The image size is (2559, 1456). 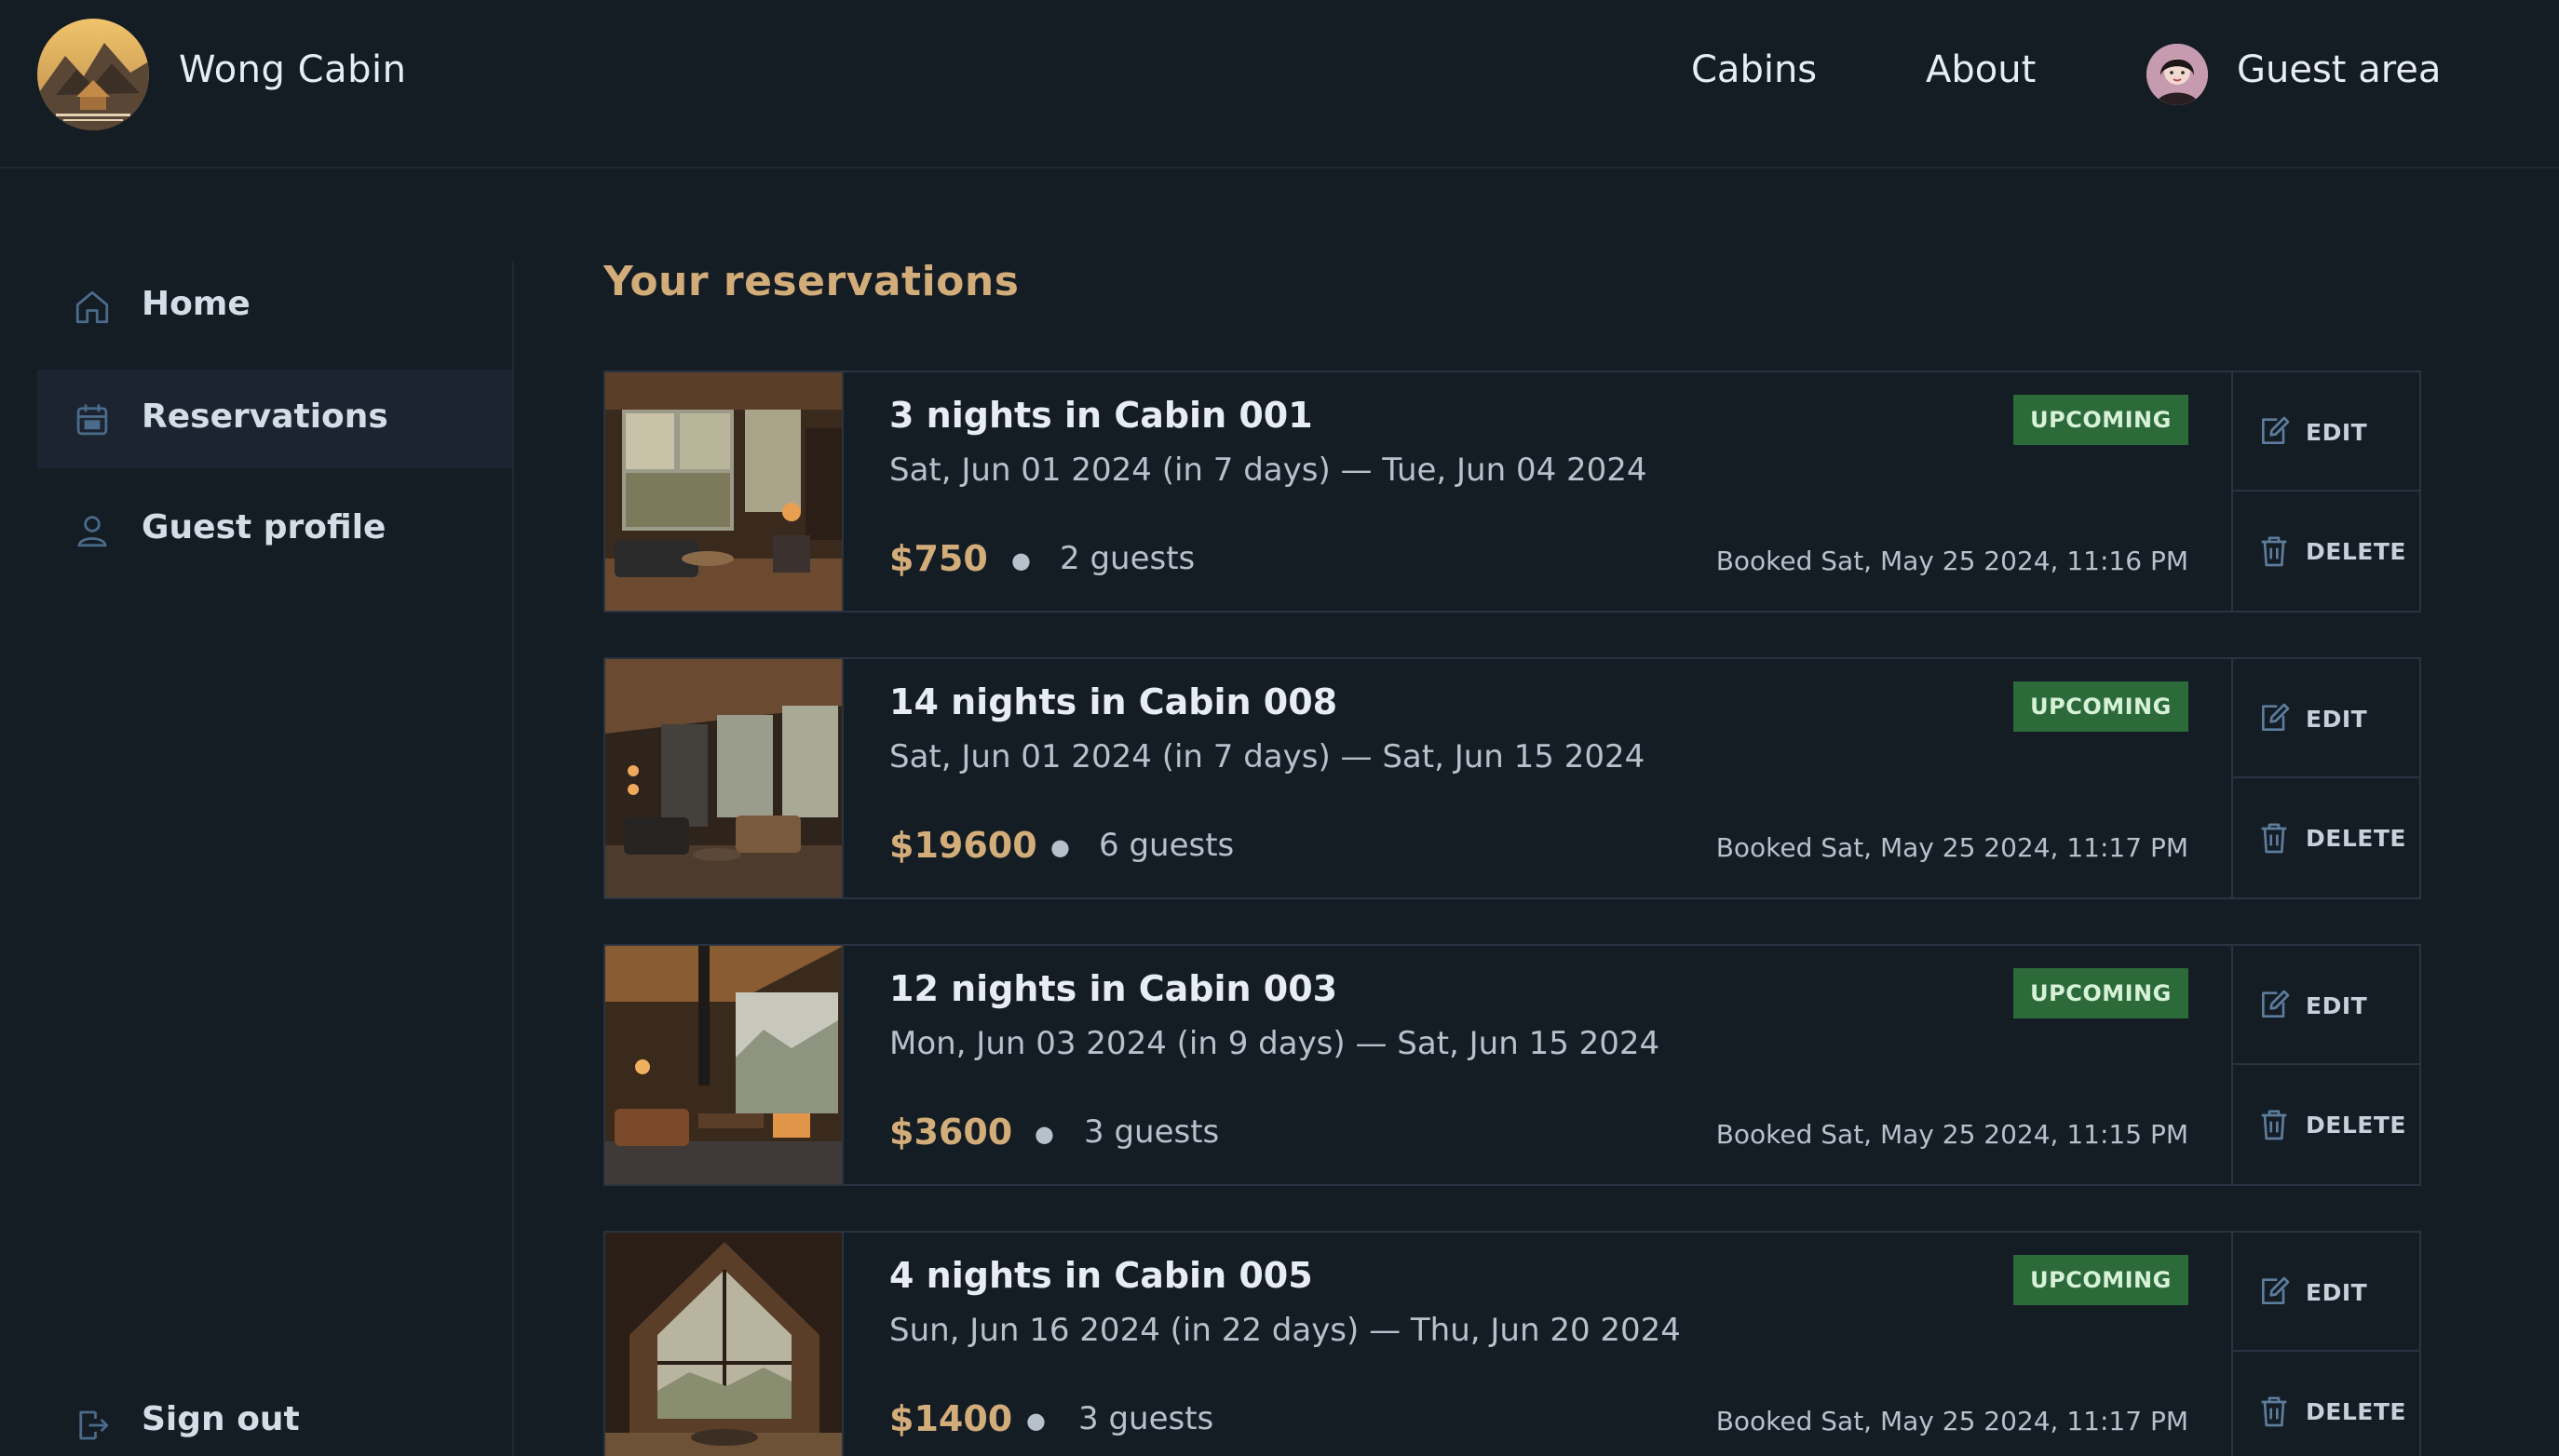 What do you see at coordinates (221, 1419) in the screenshot?
I see `sign-out-label: Sign out` at bounding box center [221, 1419].